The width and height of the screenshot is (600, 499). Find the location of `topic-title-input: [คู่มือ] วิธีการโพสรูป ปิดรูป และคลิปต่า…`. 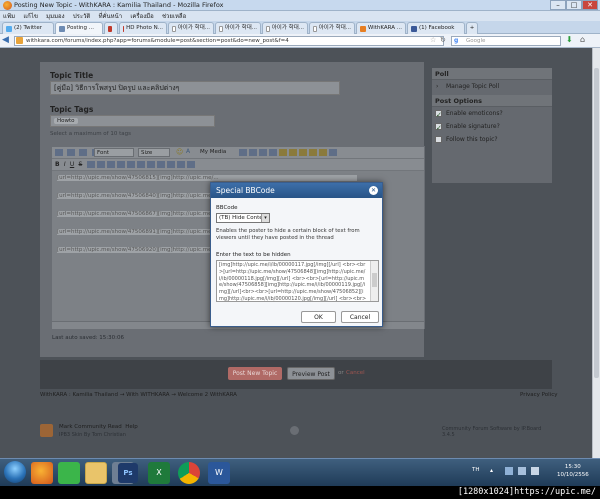

topic-title-input: [คู่มือ] วิธีการโพสรูป ปิดรูป และคลิปต่า… is located at coordinates (195, 88).